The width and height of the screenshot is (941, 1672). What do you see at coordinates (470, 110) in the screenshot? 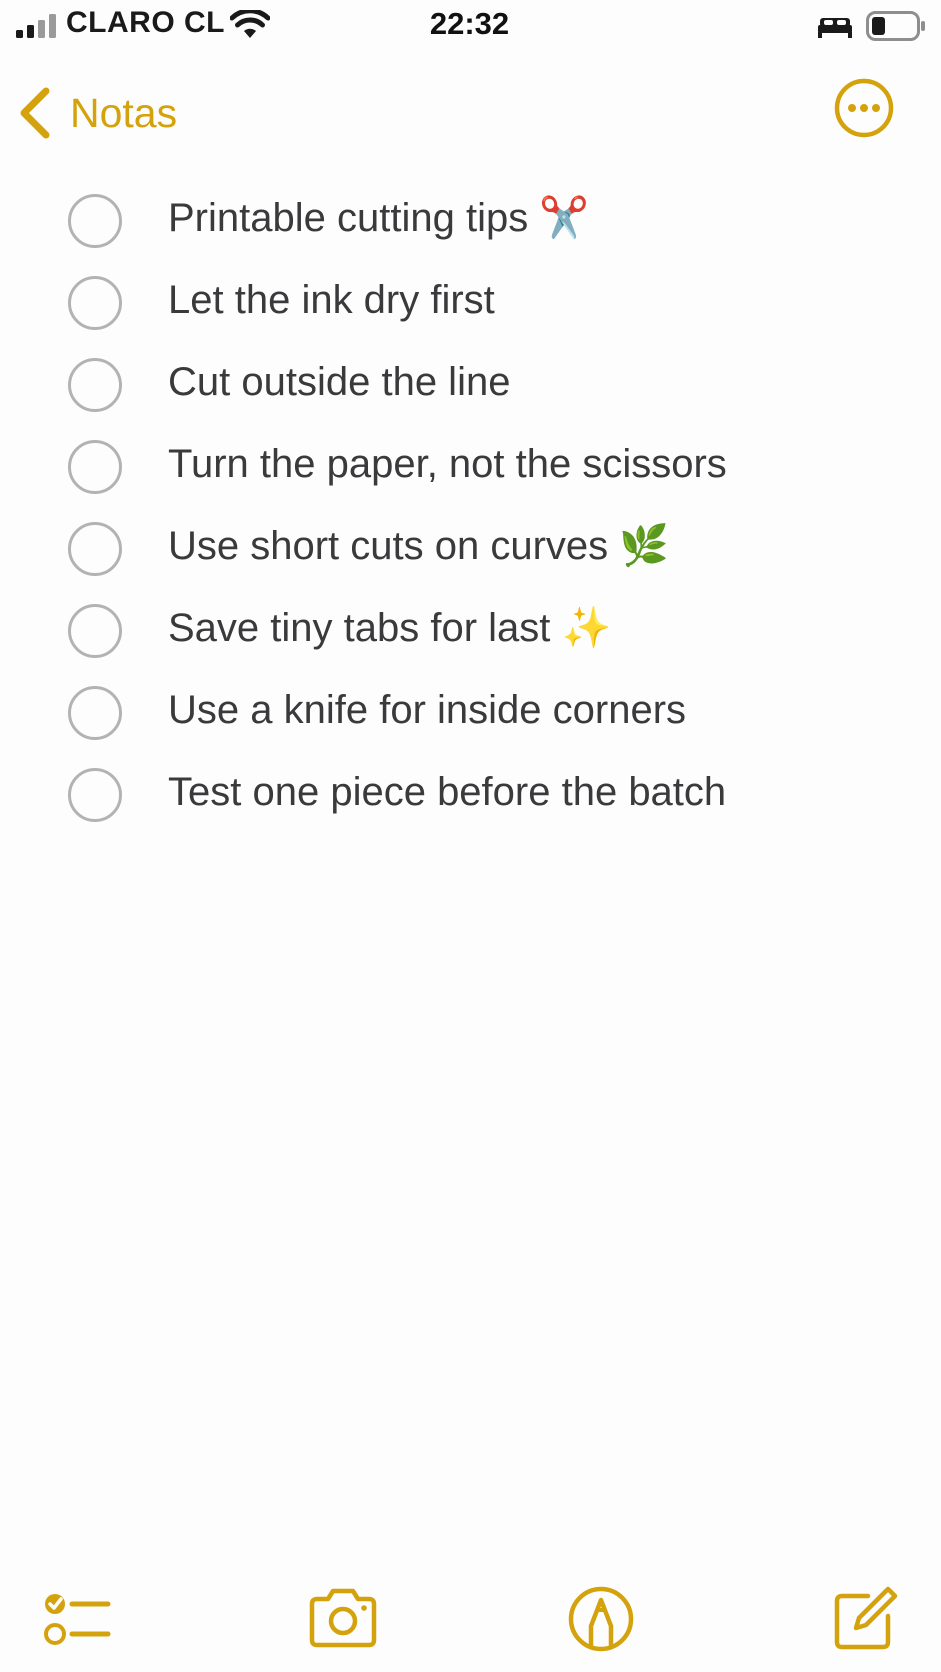
I see `nav-bar: Notas` at bounding box center [470, 110].